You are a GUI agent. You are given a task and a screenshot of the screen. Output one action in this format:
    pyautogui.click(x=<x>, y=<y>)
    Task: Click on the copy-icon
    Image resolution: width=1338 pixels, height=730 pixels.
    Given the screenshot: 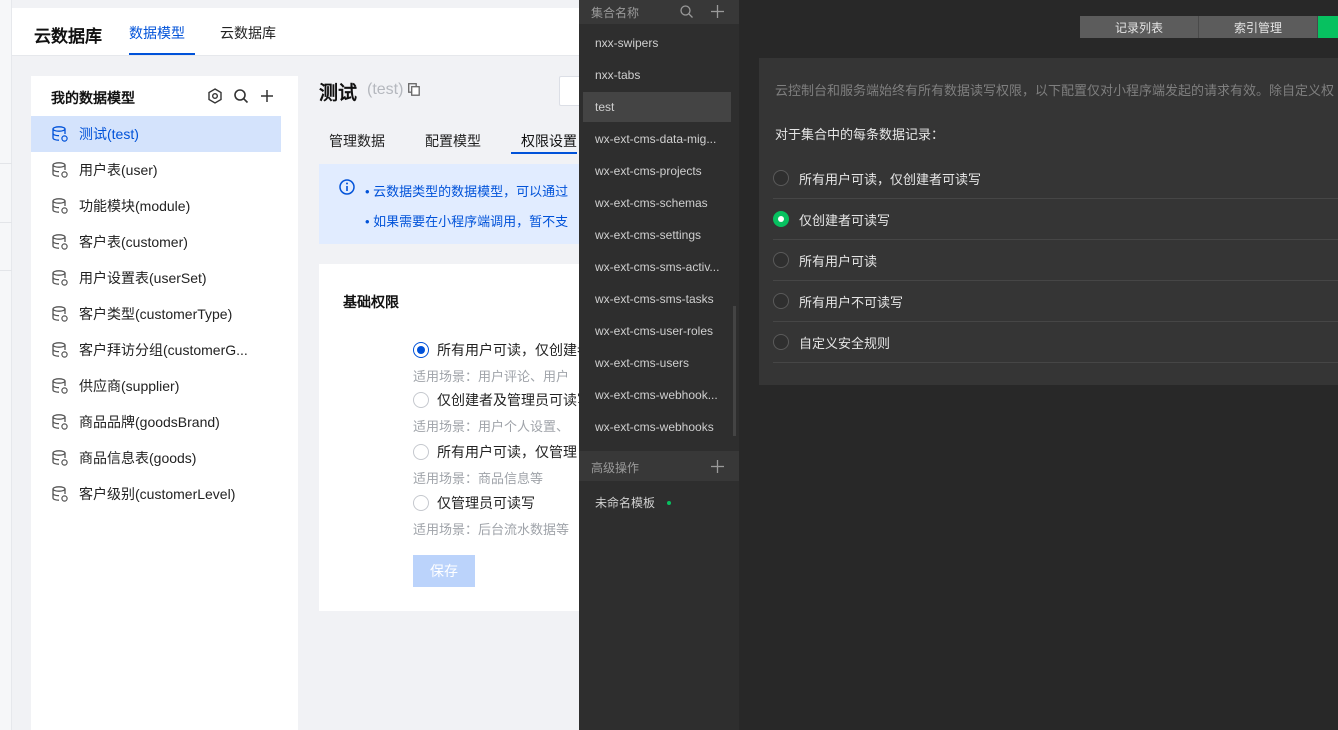 What is the action you would take?
    pyautogui.click(x=414, y=89)
    